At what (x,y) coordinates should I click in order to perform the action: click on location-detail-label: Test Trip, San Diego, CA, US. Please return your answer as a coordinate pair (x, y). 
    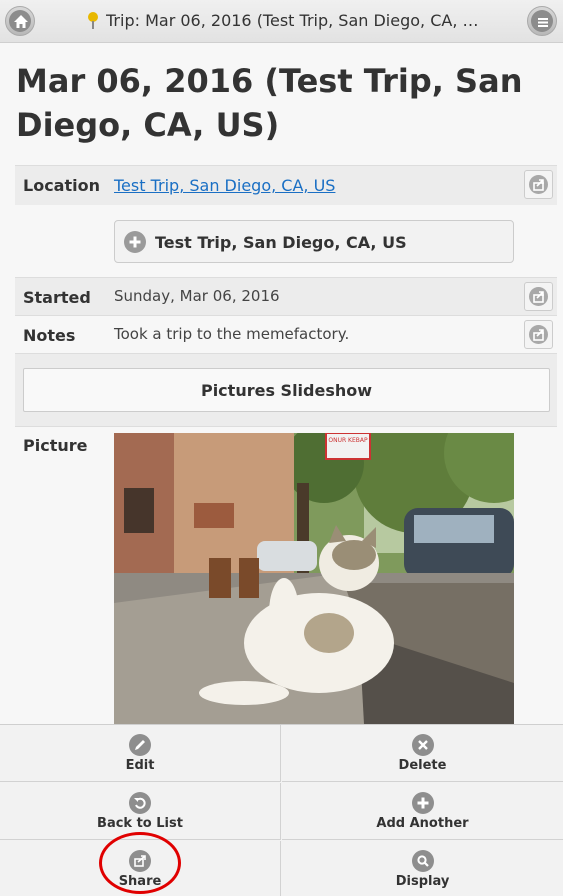
    Looking at the image, I should click on (281, 242).